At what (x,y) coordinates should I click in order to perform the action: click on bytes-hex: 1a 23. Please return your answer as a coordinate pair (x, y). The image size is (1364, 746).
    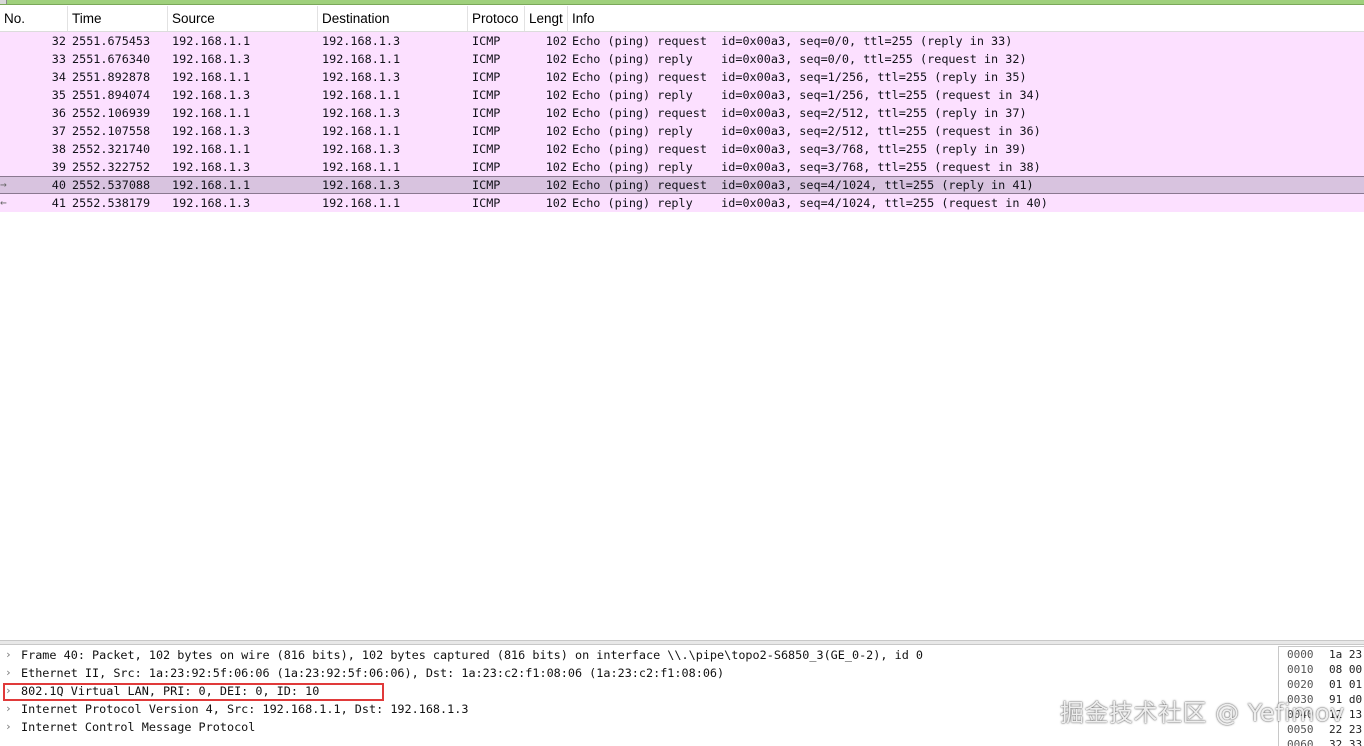
    Looking at the image, I should click on (1346, 654).